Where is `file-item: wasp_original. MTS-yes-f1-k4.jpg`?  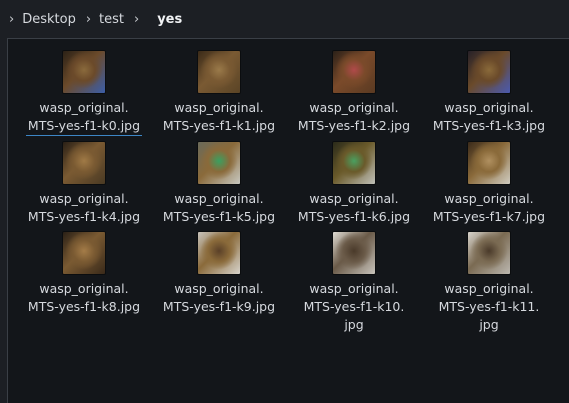 file-item: wasp_original. MTS-yes-f1-k4.jpg is located at coordinates (84, 183).